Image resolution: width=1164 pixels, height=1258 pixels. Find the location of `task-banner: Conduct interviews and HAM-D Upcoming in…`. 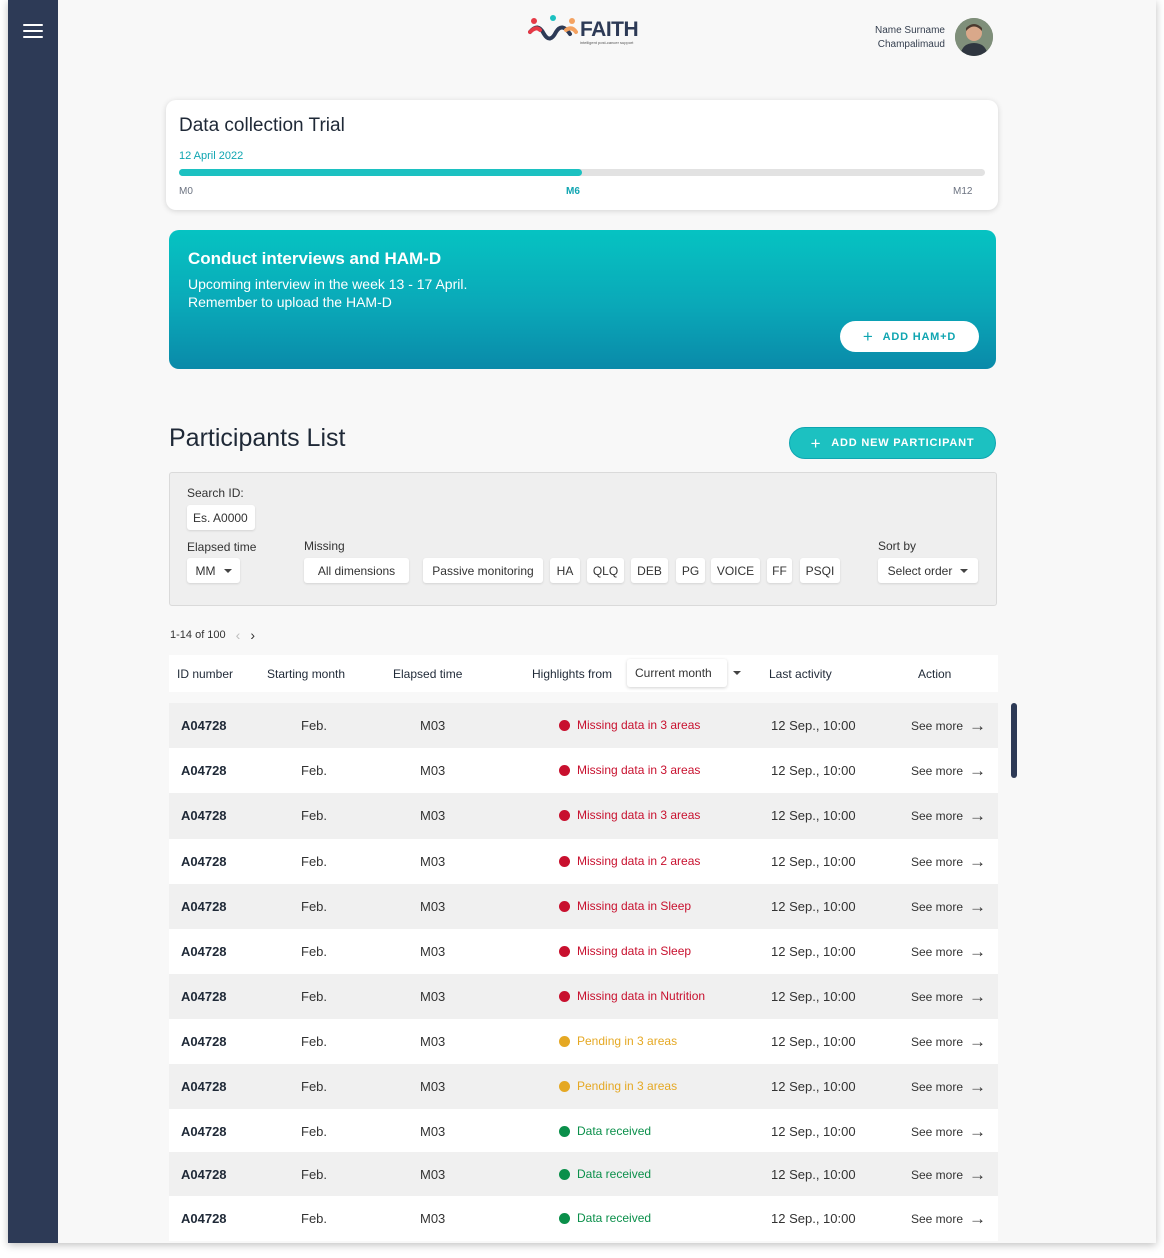

task-banner: Conduct interviews and HAM-D Upcoming in… is located at coordinates (582, 299).